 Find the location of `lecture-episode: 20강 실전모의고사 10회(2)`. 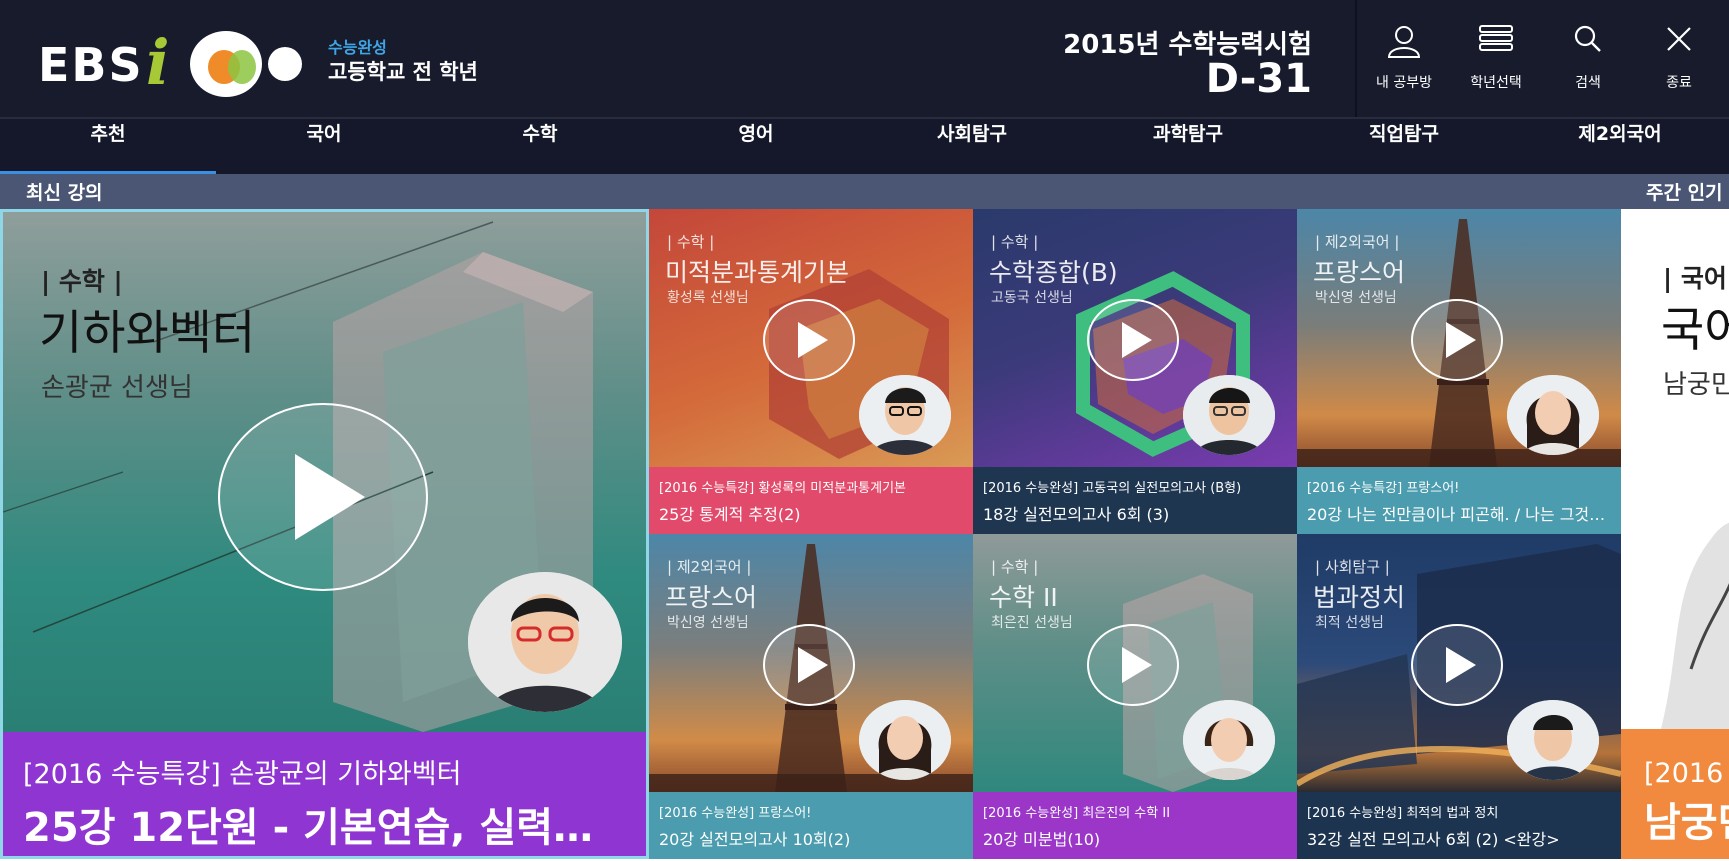

lecture-episode: 20강 실전모의고사 10회(2) is located at coordinates (755, 839).